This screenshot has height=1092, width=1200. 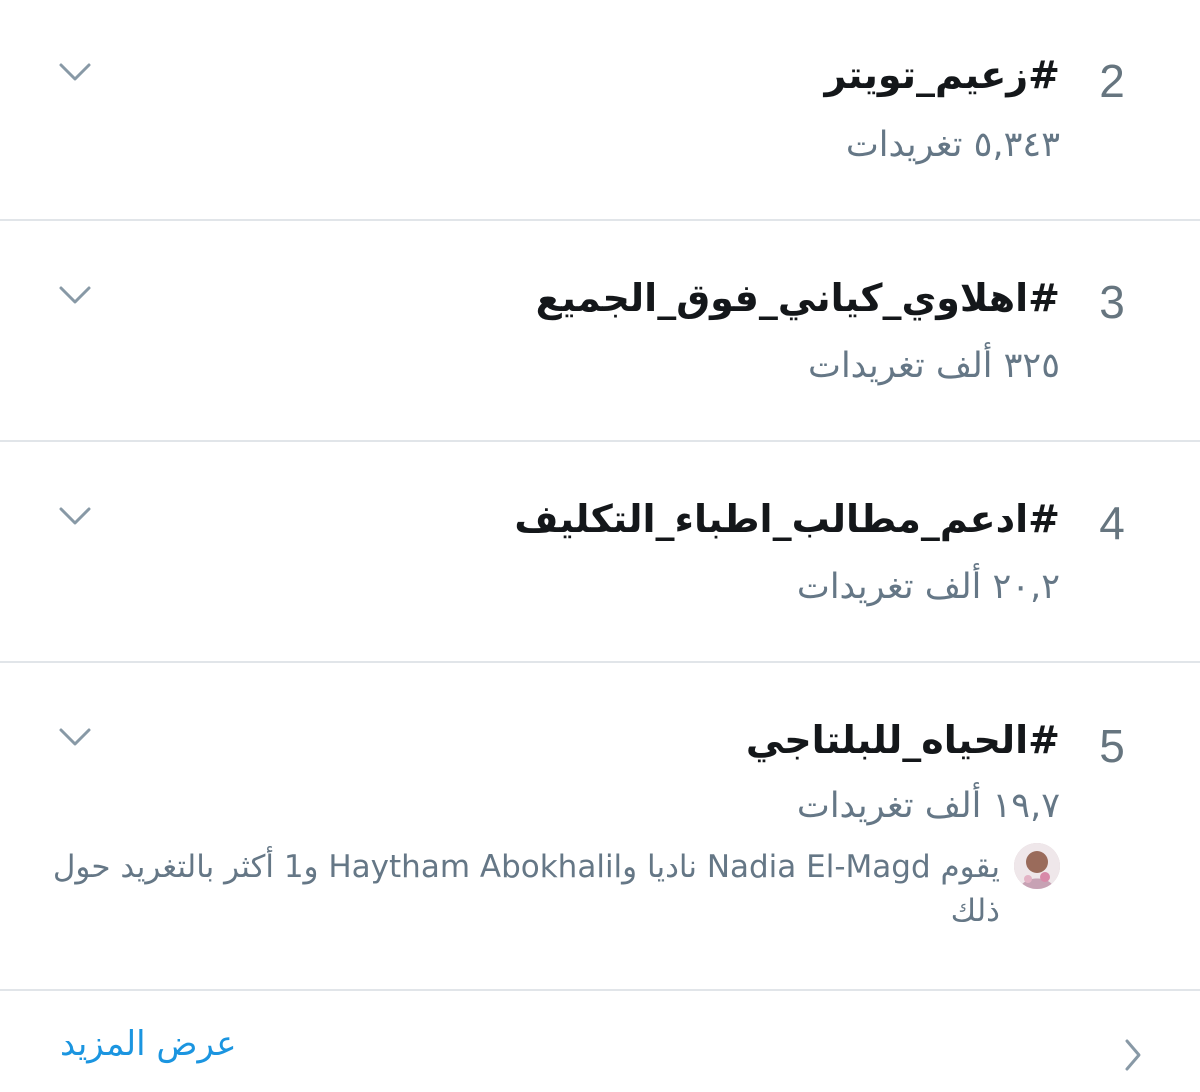 What do you see at coordinates (1112, 746) in the screenshot?
I see `trend-rank: 5` at bounding box center [1112, 746].